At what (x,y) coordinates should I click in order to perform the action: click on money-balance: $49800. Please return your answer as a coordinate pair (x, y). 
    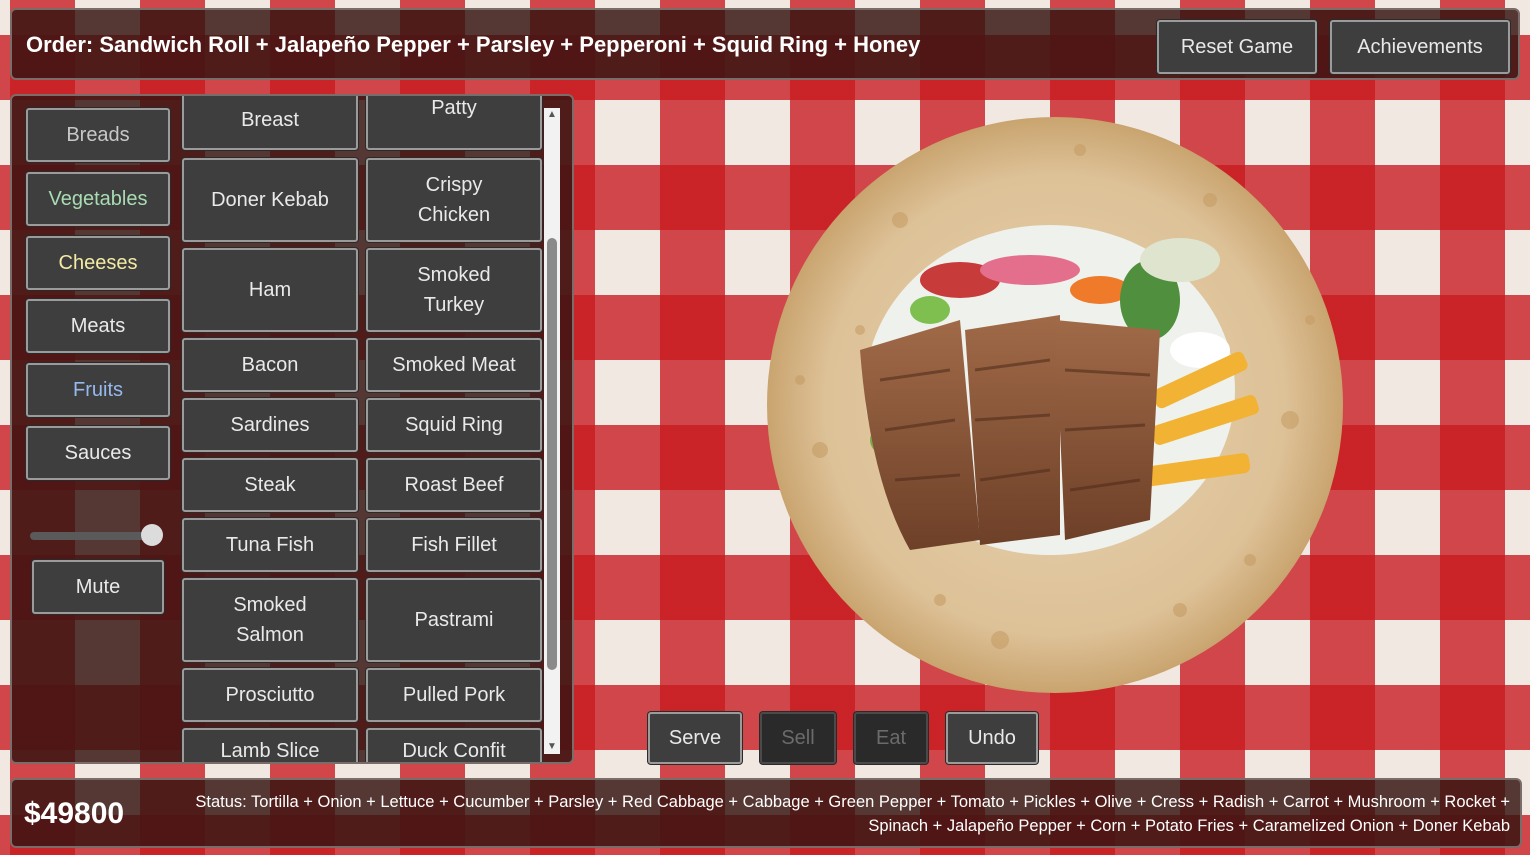
    Looking at the image, I should click on (74, 813).